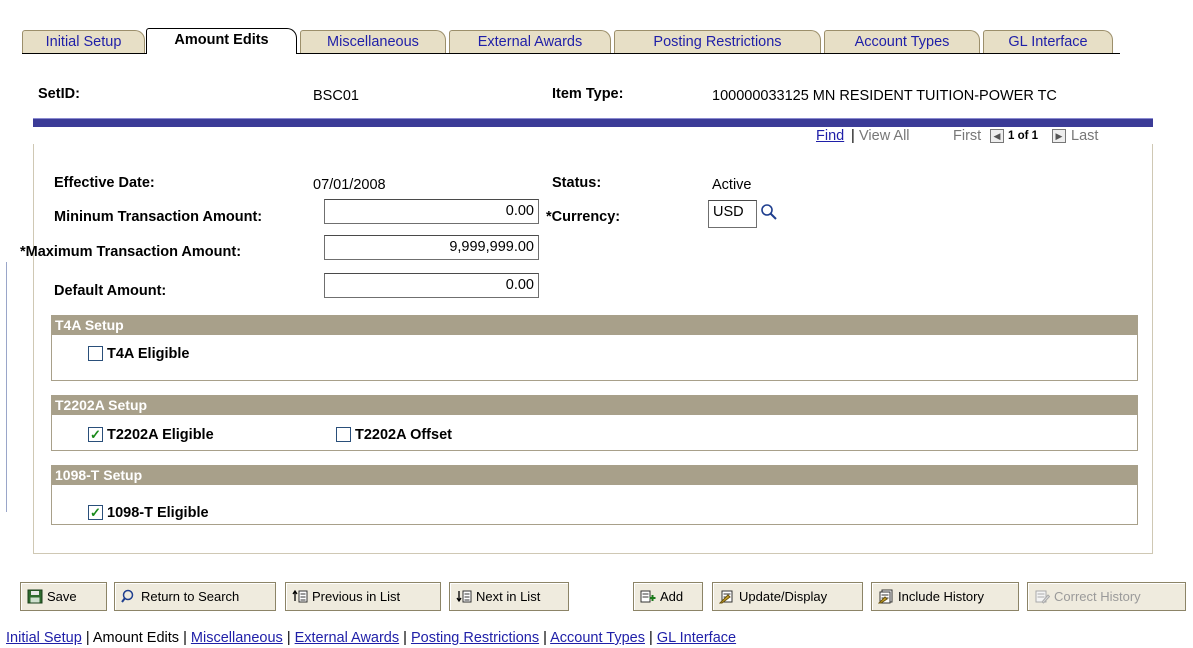 The height and width of the screenshot is (648, 1193). I want to click on t2202a-eligible-label: T2202A Eligible, so click(160, 435).